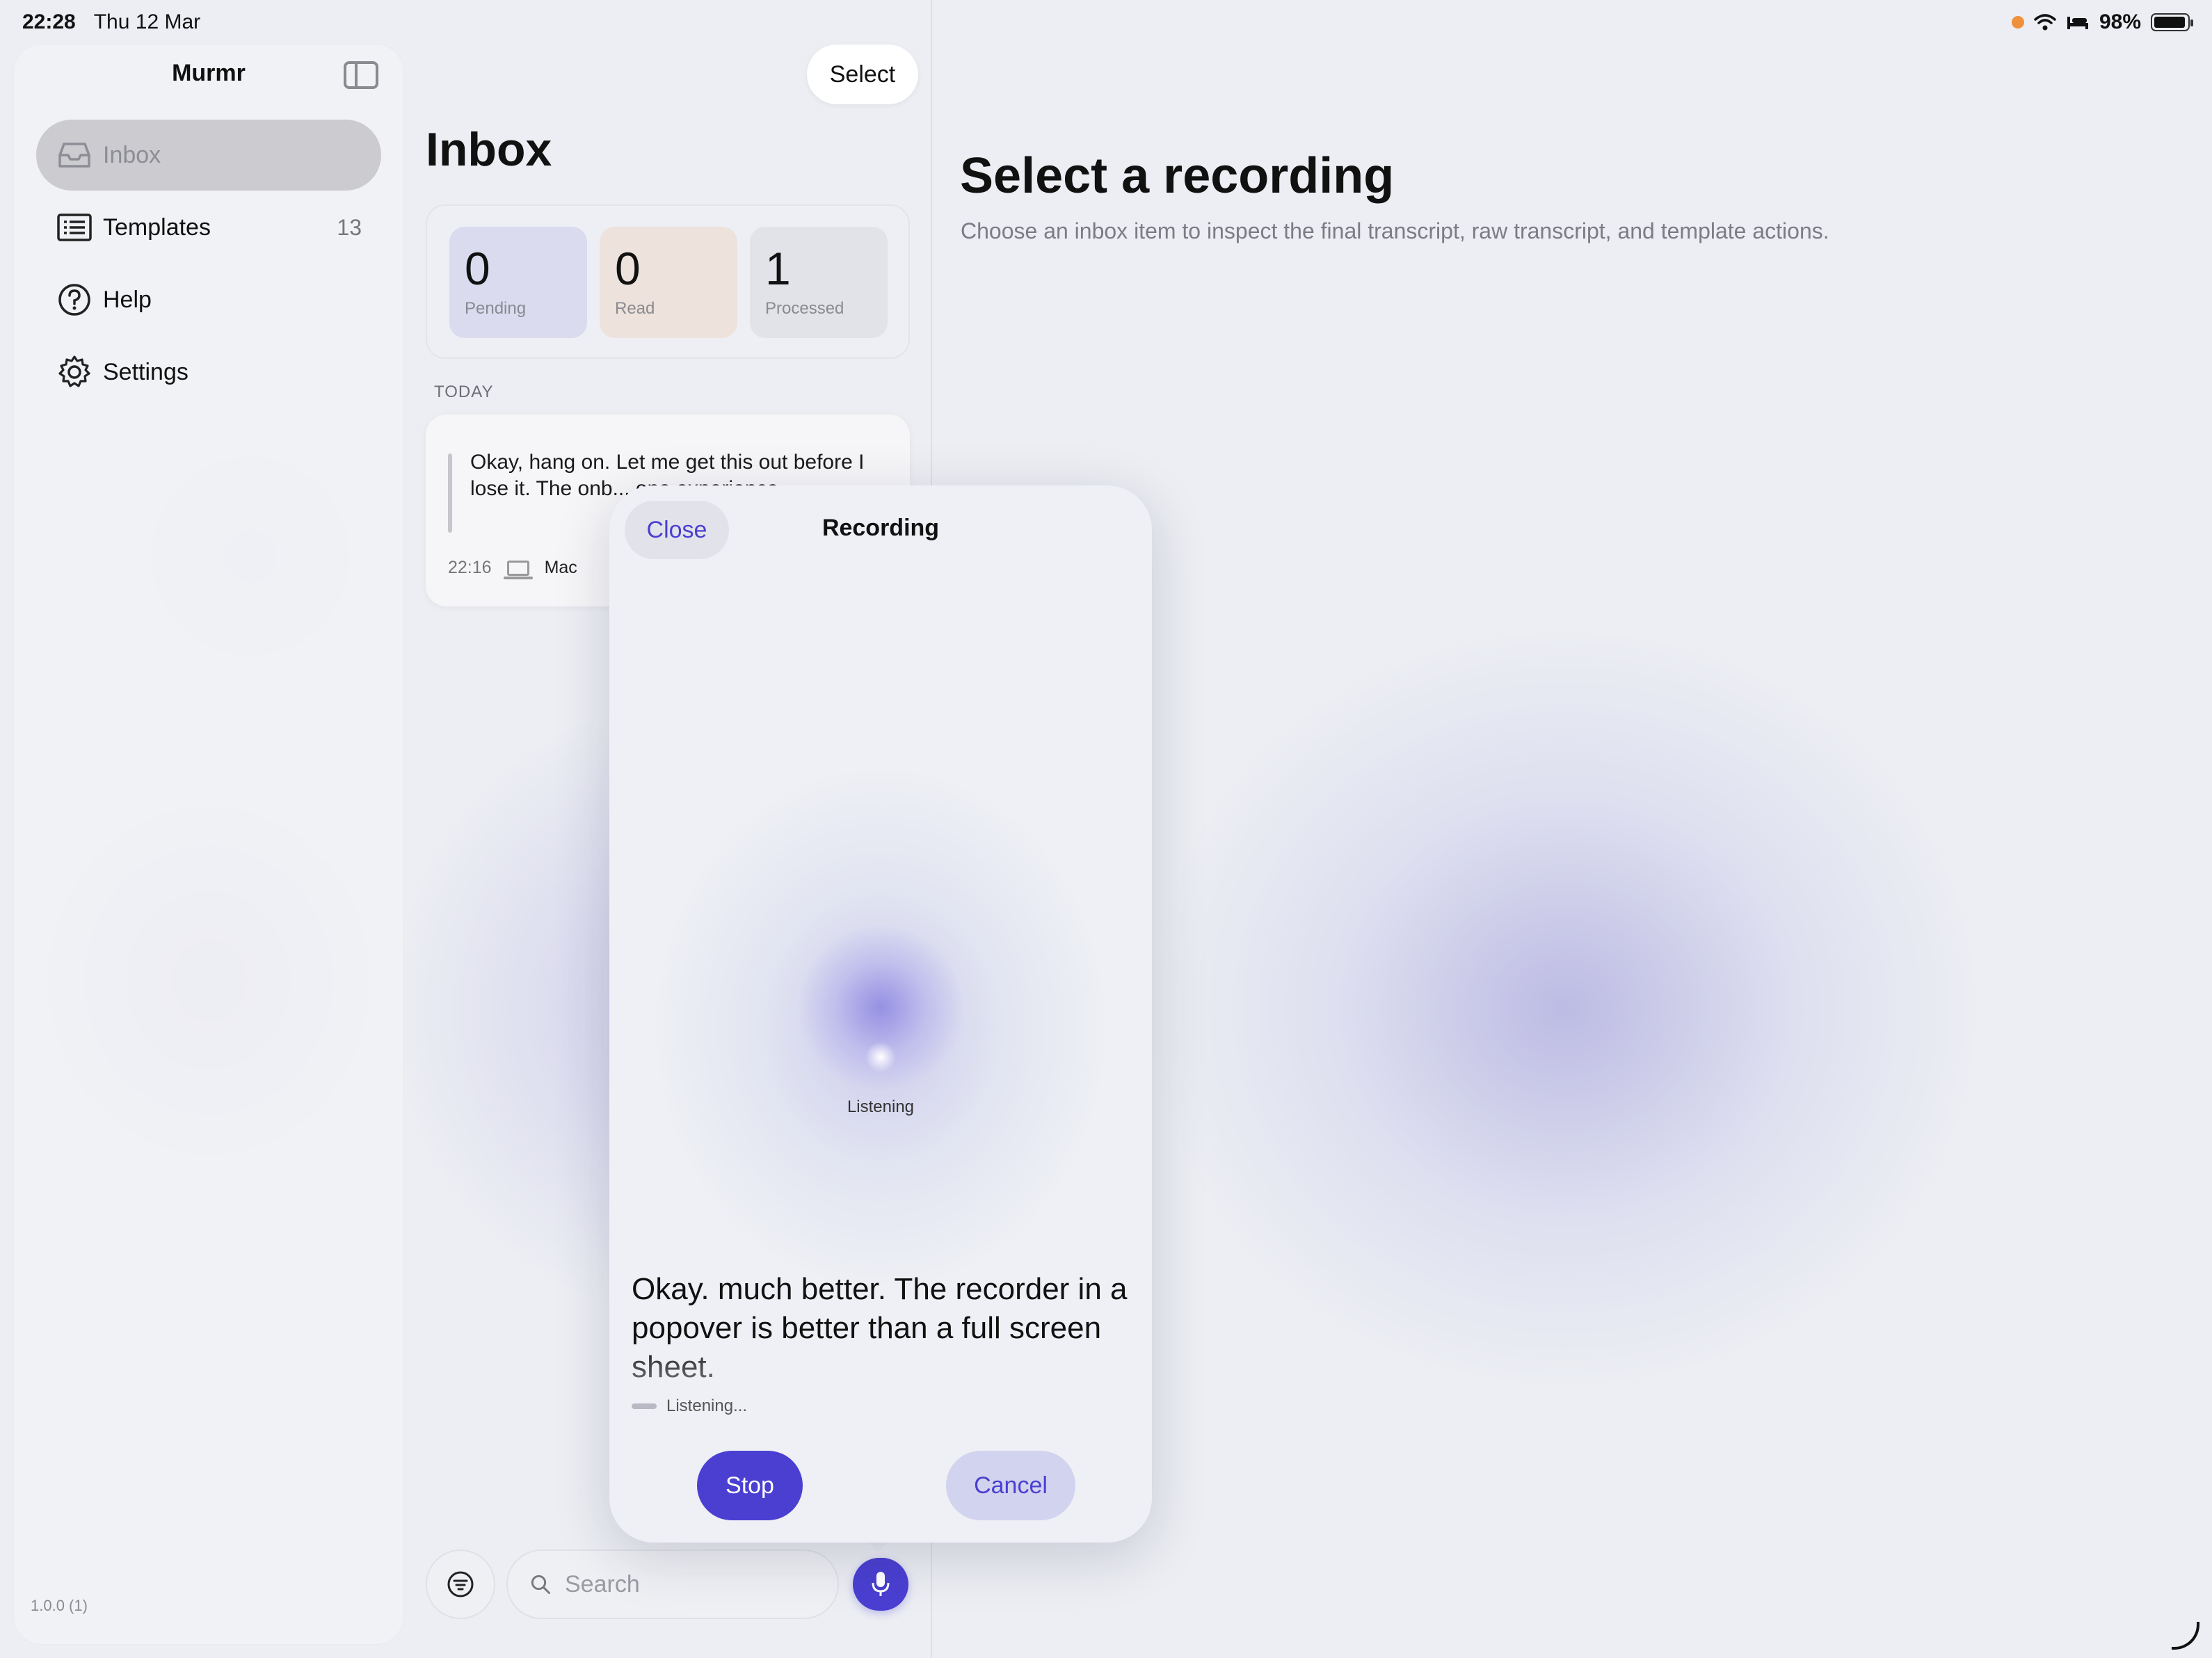 The width and height of the screenshot is (2212, 1658). Describe the element at coordinates (59, 1606) in the screenshot. I see `app-version: 1.0.0 (1)` at that location.